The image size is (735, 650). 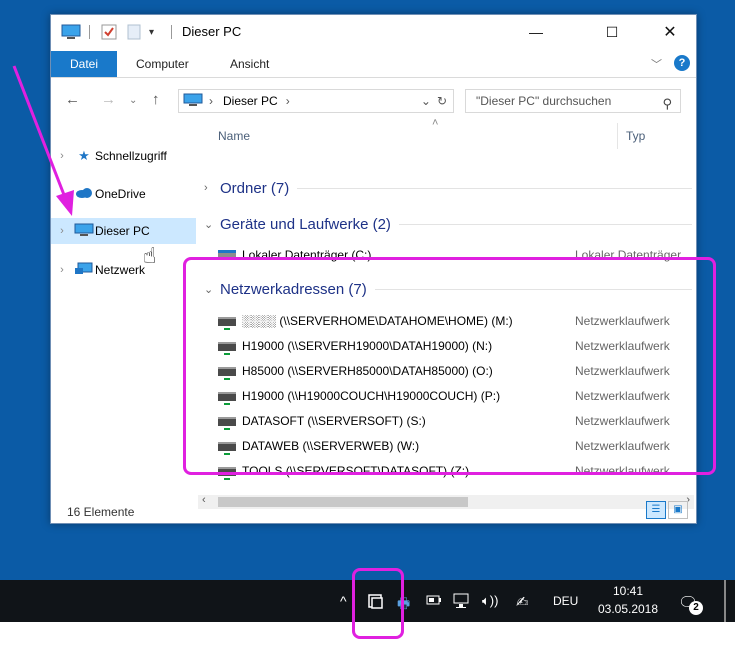 What do you see at coordinates (628, 591) in the screenshot?
I see `clock-time: 10:41` at bounding box center [628, 591].